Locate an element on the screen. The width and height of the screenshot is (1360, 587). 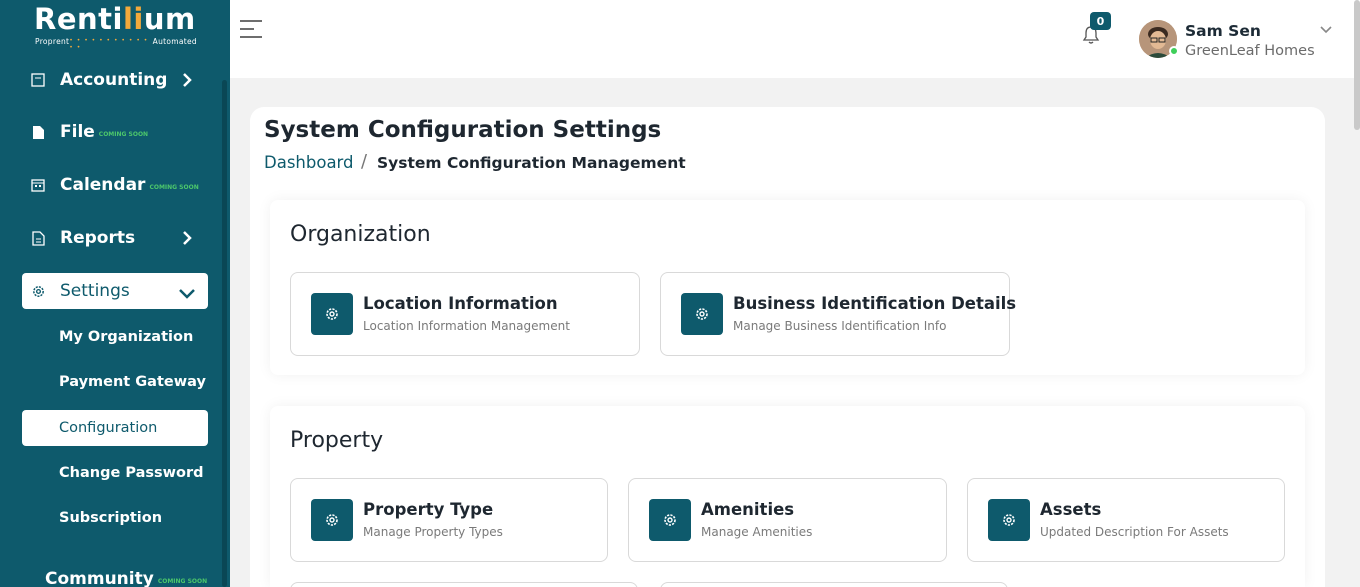
card-title: Business Identification Details is located at coordinates (875, 303).